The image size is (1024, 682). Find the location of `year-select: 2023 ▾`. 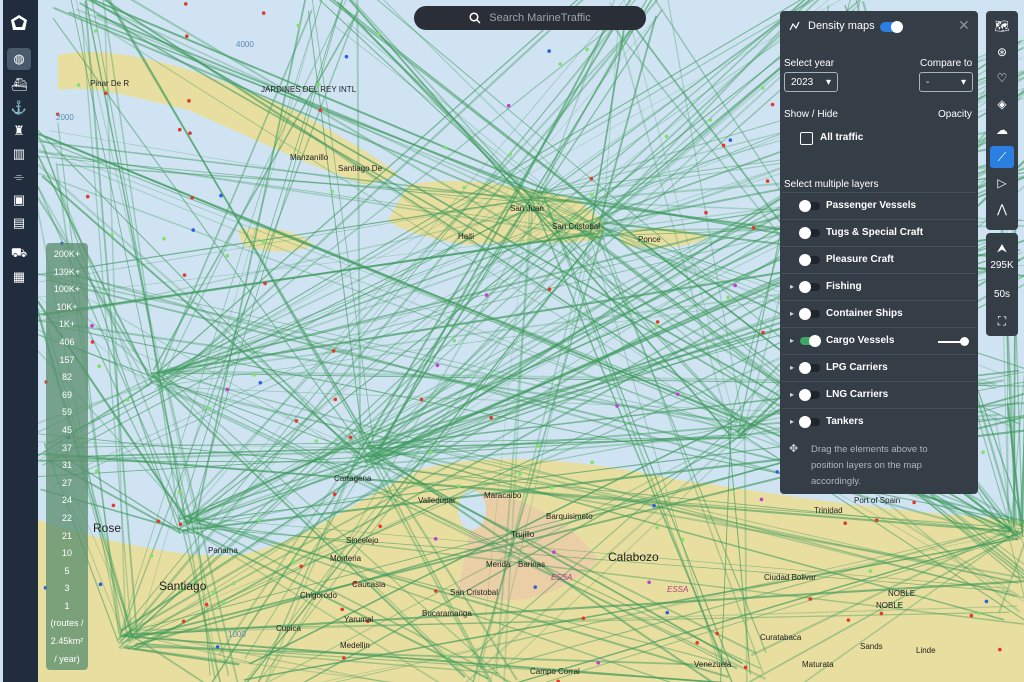

year-select: 2023 ▾ is located at coordinates (811, 82).